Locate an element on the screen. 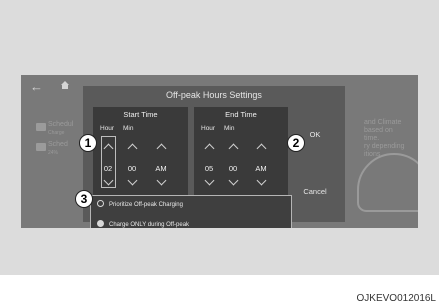 The width and height of the screenshot is (440, 306). start-ampm-value: AM is located at coordinates (161, 168).